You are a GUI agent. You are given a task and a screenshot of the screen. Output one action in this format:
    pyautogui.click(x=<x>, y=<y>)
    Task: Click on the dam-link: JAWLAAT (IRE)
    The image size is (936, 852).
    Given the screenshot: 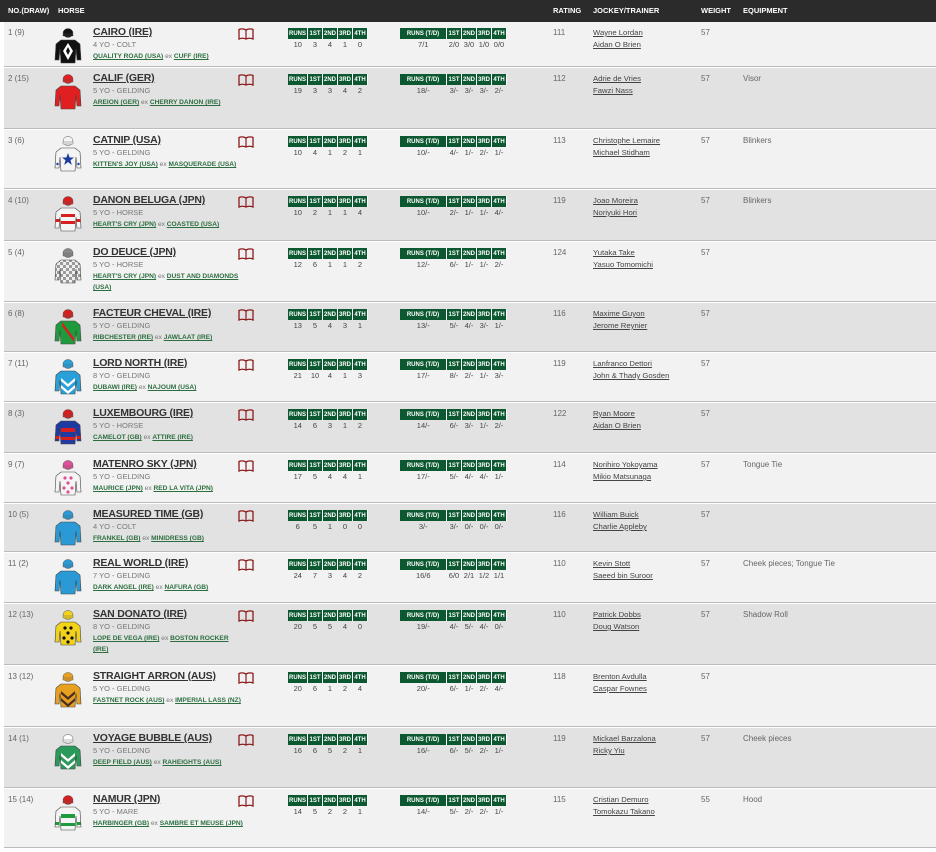 What is the action you would take?
    pyautogui.click(x=188, y=337)
    